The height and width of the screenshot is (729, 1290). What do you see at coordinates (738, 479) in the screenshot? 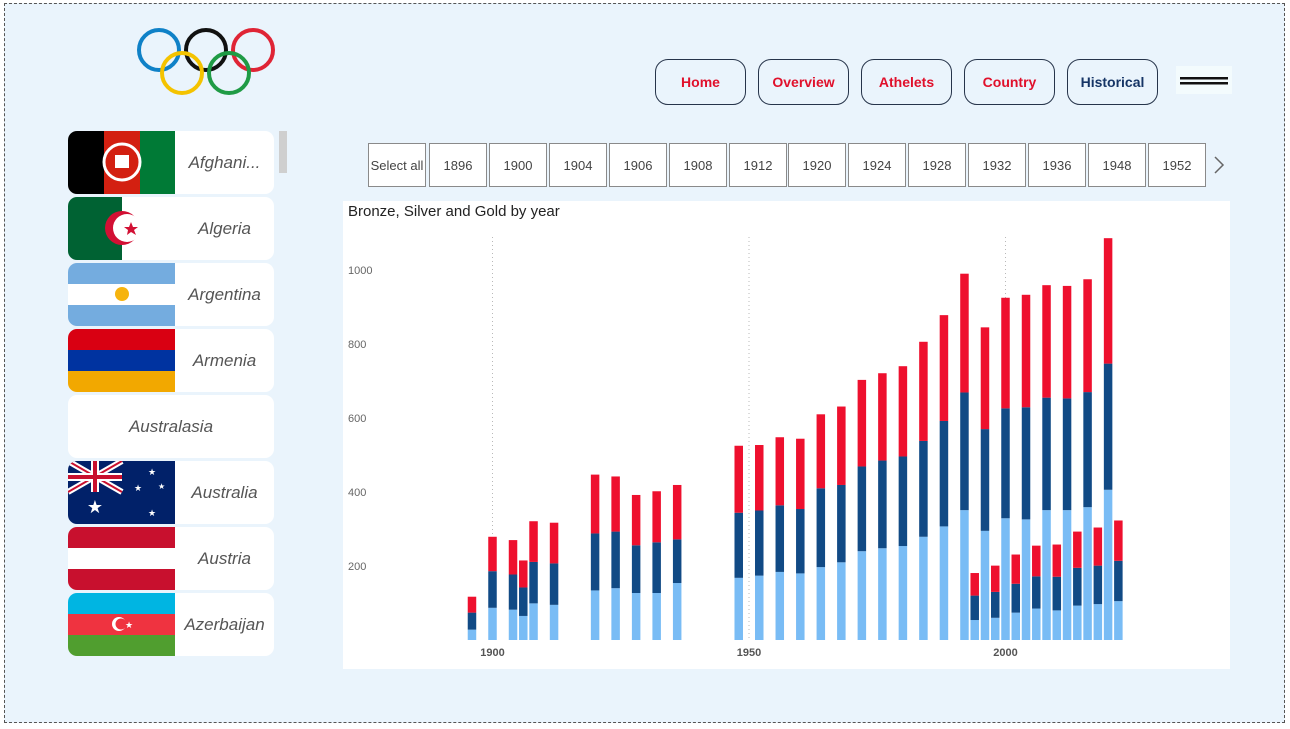
I see `bar-gold-1948` at bounding box center [738, 479].